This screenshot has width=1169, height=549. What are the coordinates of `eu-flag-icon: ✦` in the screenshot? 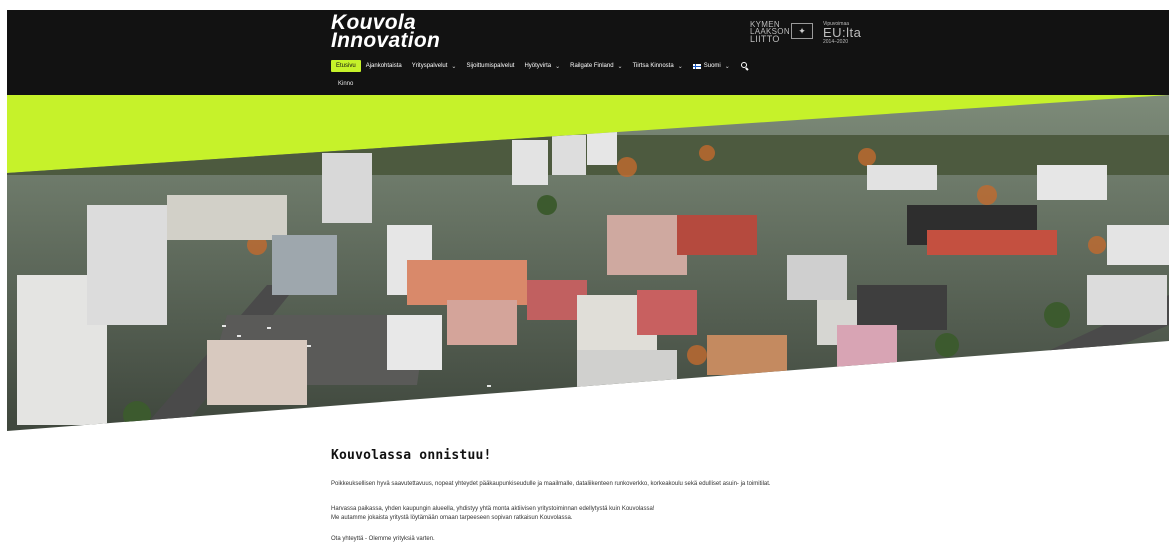 It's located at (802, 31).